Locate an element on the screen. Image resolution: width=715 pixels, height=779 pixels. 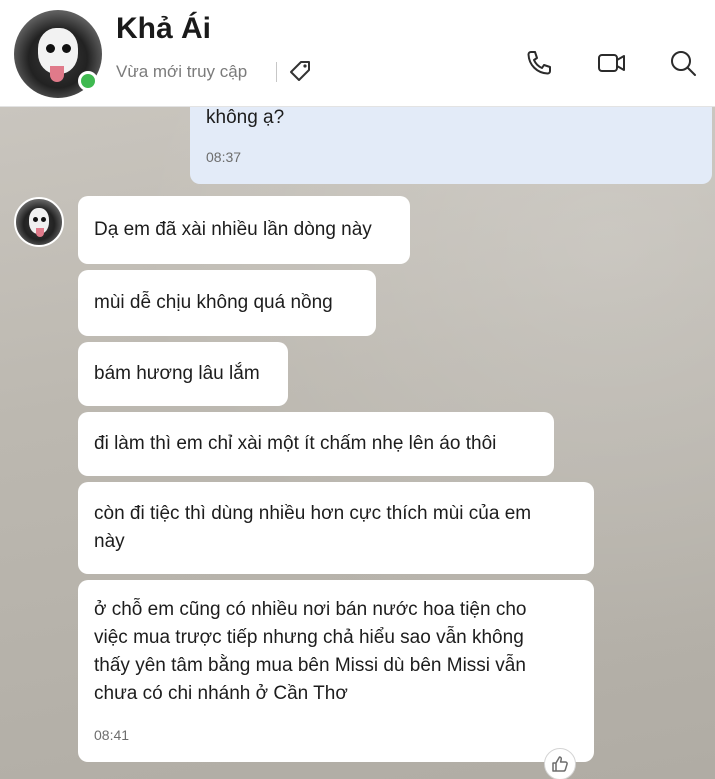
message-time: 08:37 is located at coordinates (224, 157).